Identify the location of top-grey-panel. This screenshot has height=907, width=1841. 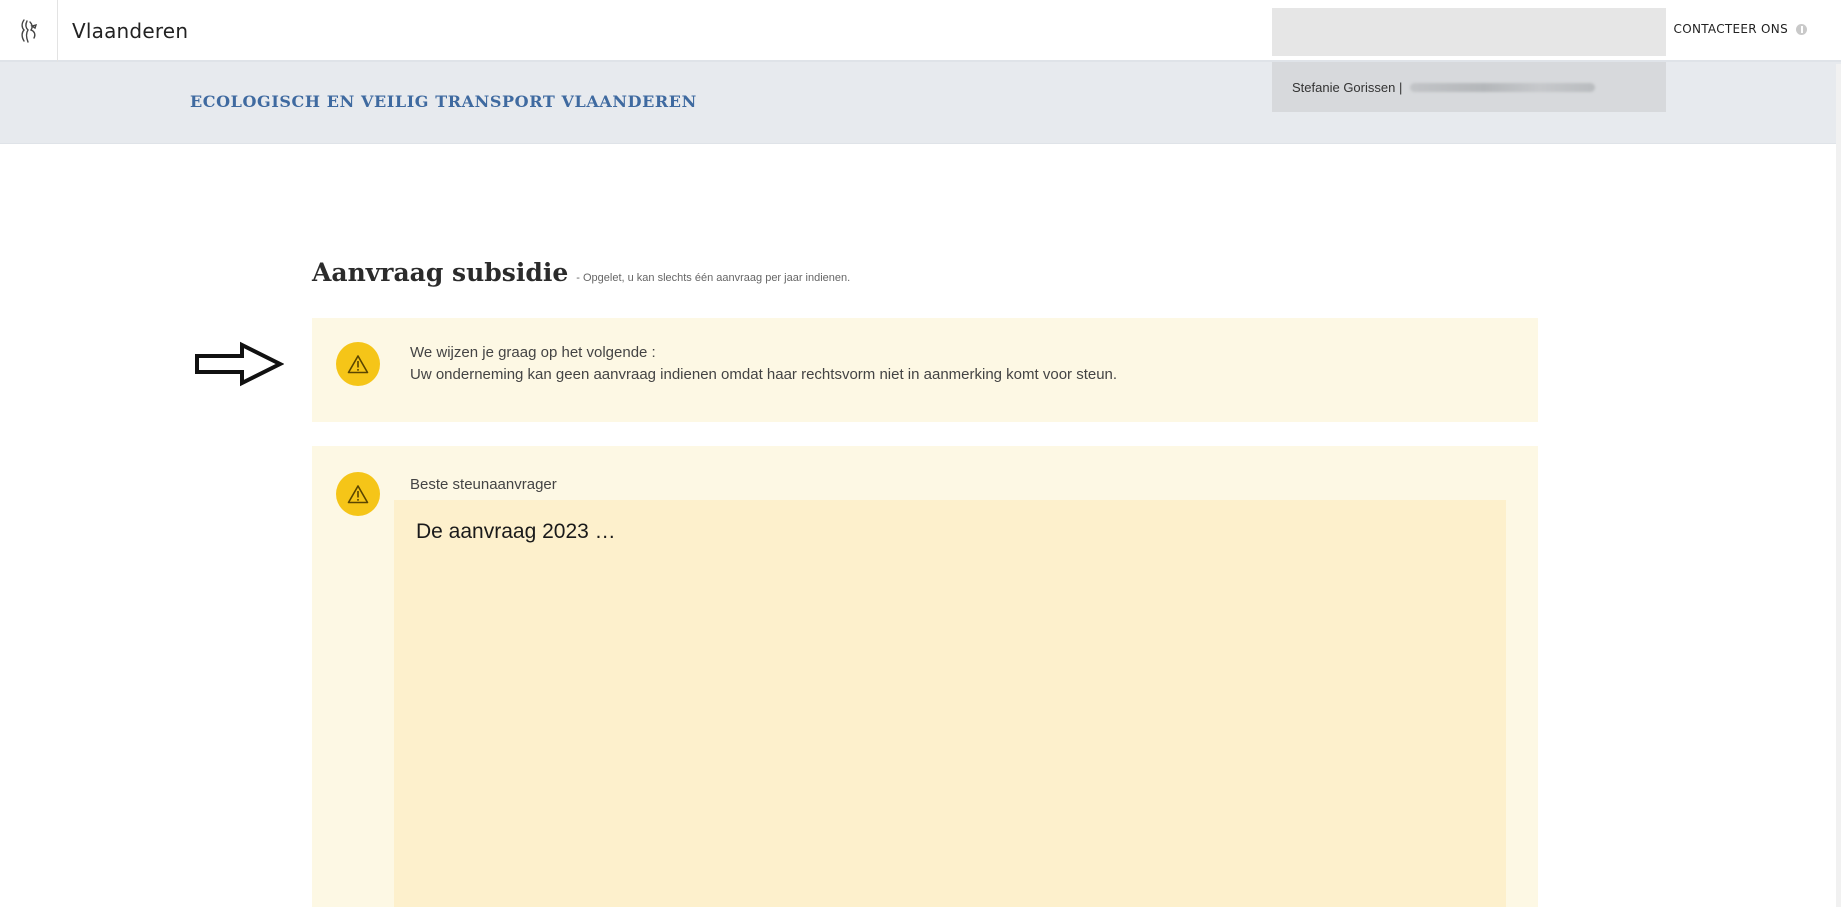
(1469, 32).